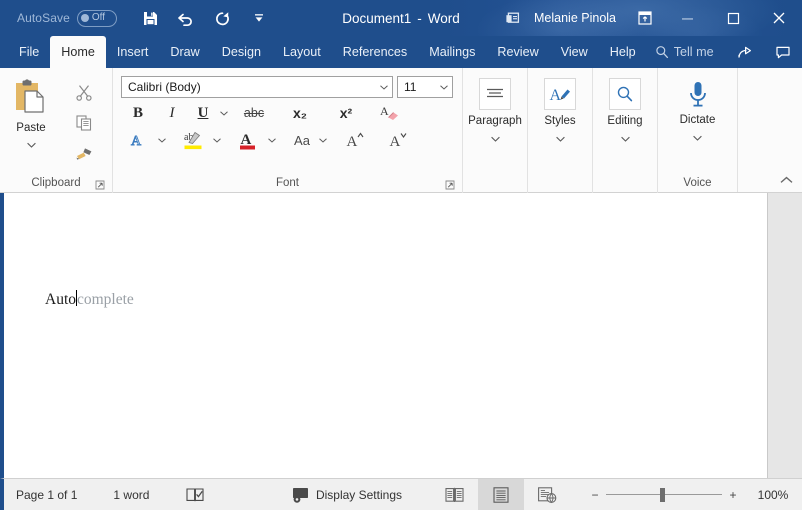 The height and width of the screenshot is (510, 802). I want to click on word-count: 1 word, so click(131, 494).